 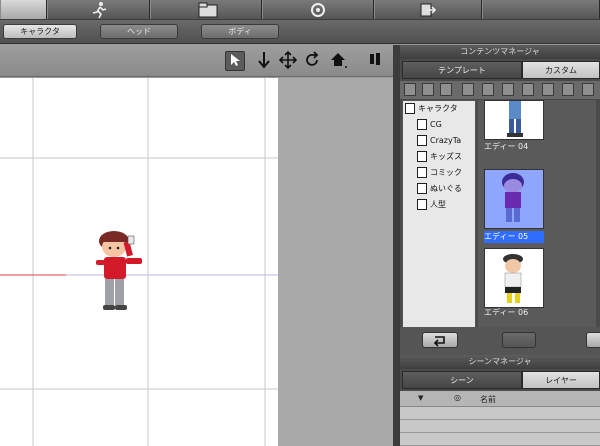 What do you see at coordinates (488, 399) in the screenshot?
I see `name-column-header: 名前` at bounding box center [488, 399].